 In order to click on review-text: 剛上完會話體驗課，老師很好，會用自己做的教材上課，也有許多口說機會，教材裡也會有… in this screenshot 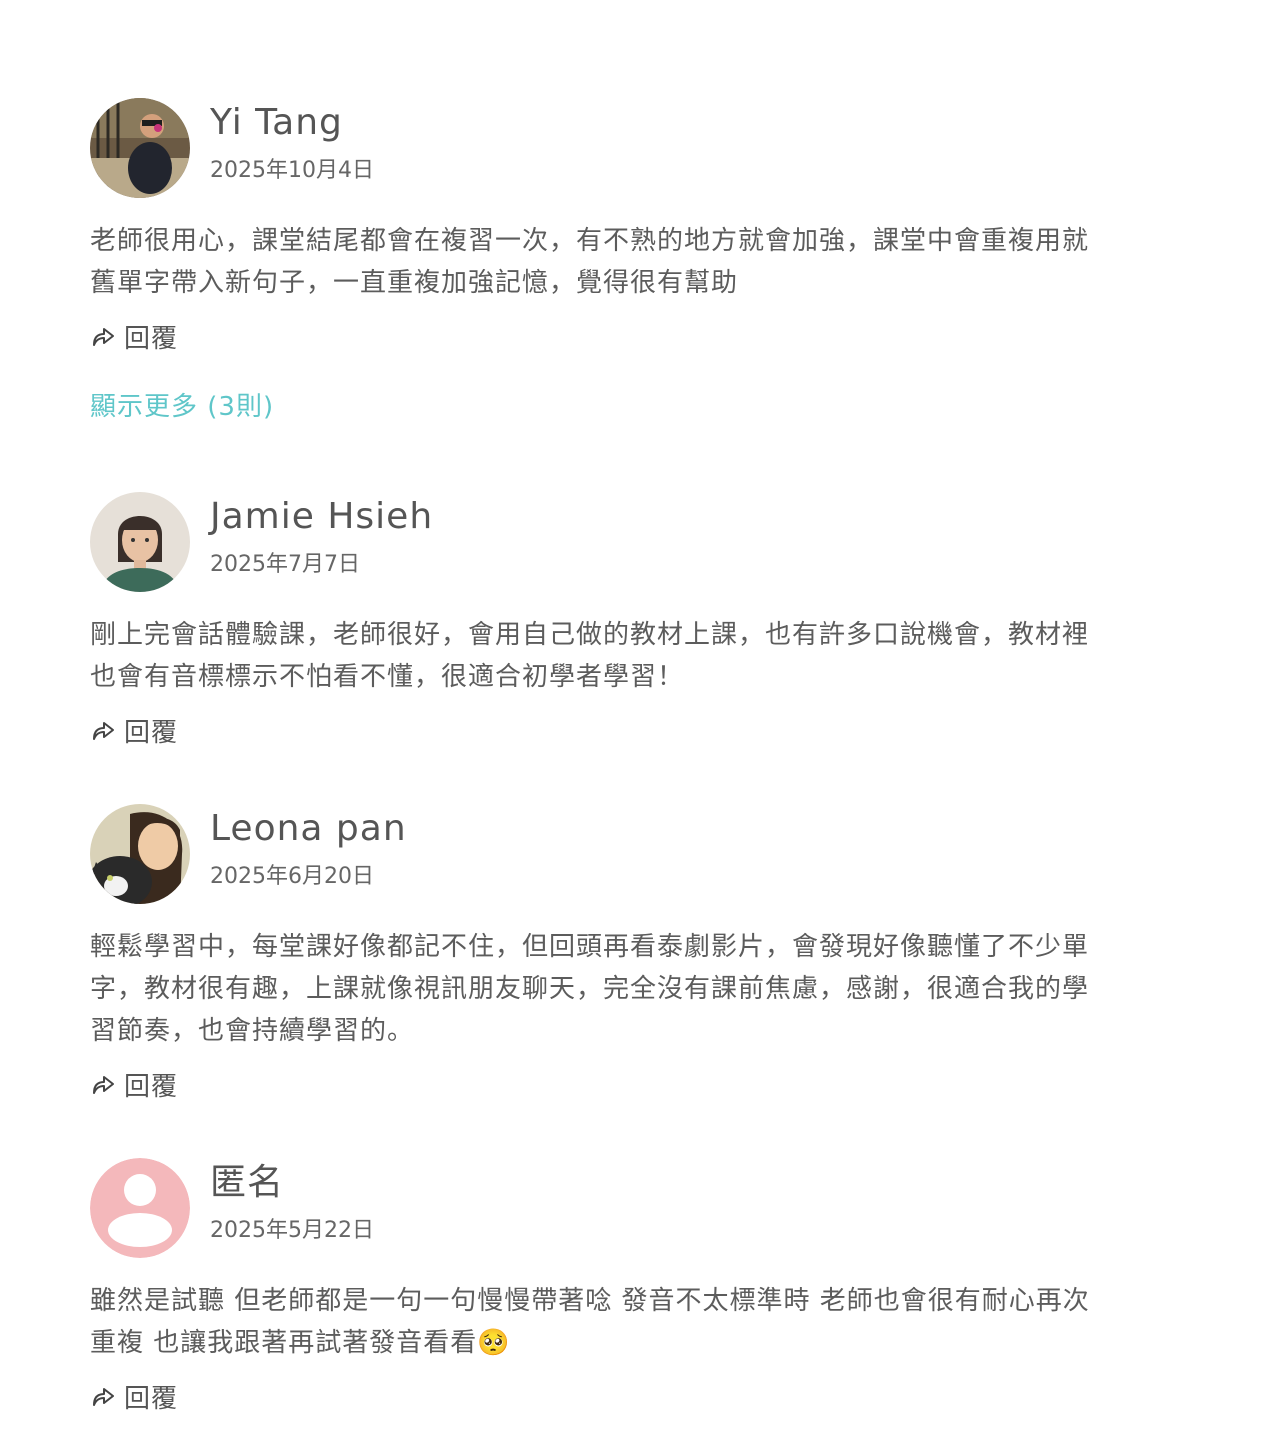, I will do `click(590, 656)`.